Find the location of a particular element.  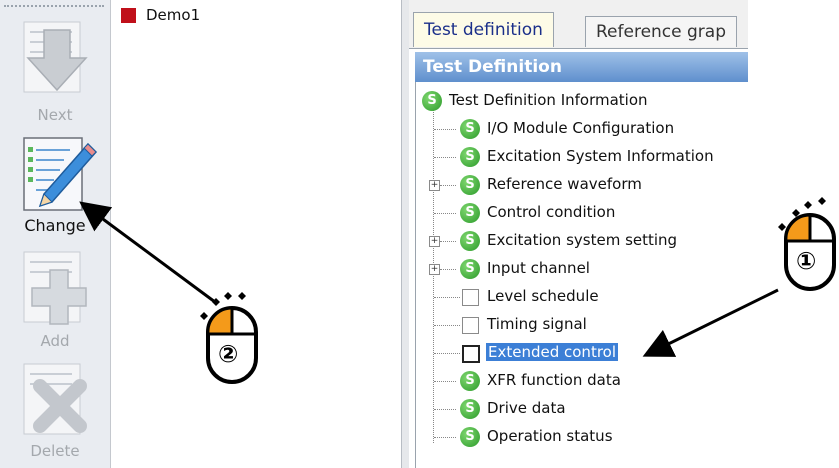

step-2-label: ② is located at coordinates (228, 354).